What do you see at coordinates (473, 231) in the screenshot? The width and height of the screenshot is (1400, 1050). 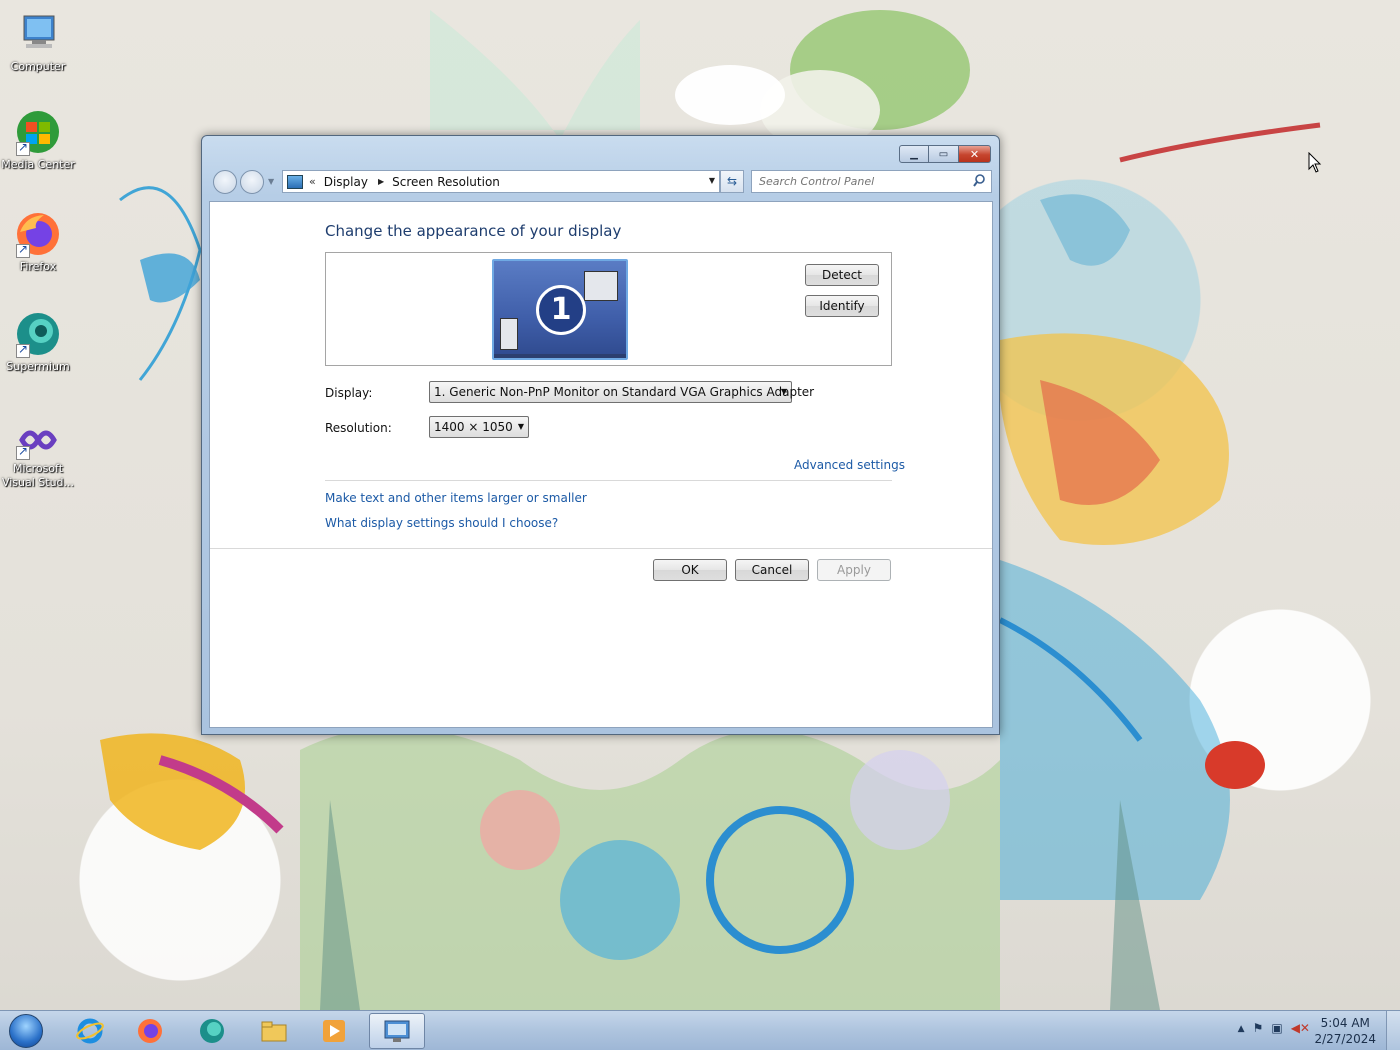 I see `page-title: Change the appearance of your display` at bounding box center [473, 231].